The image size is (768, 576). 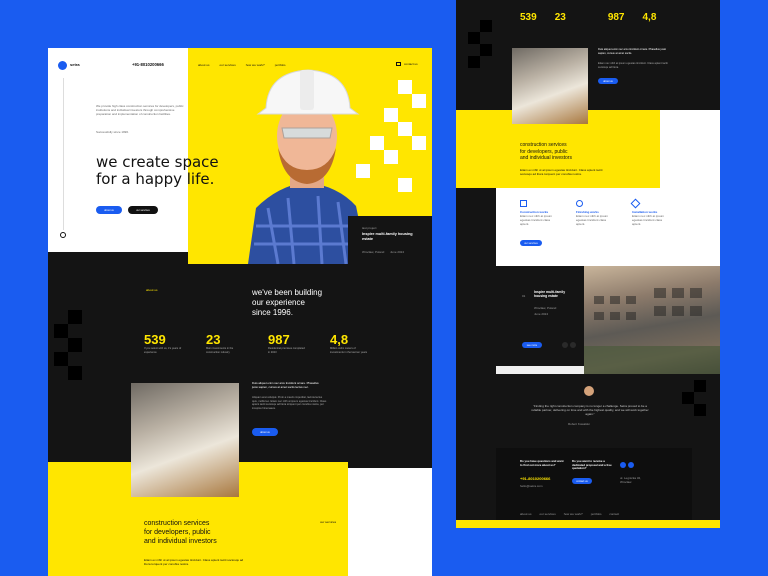 What do you see at coordinates (157, 162) in the screenshot?
I see `hero-headline-line1: we create space` at bounding box center [157, 162].